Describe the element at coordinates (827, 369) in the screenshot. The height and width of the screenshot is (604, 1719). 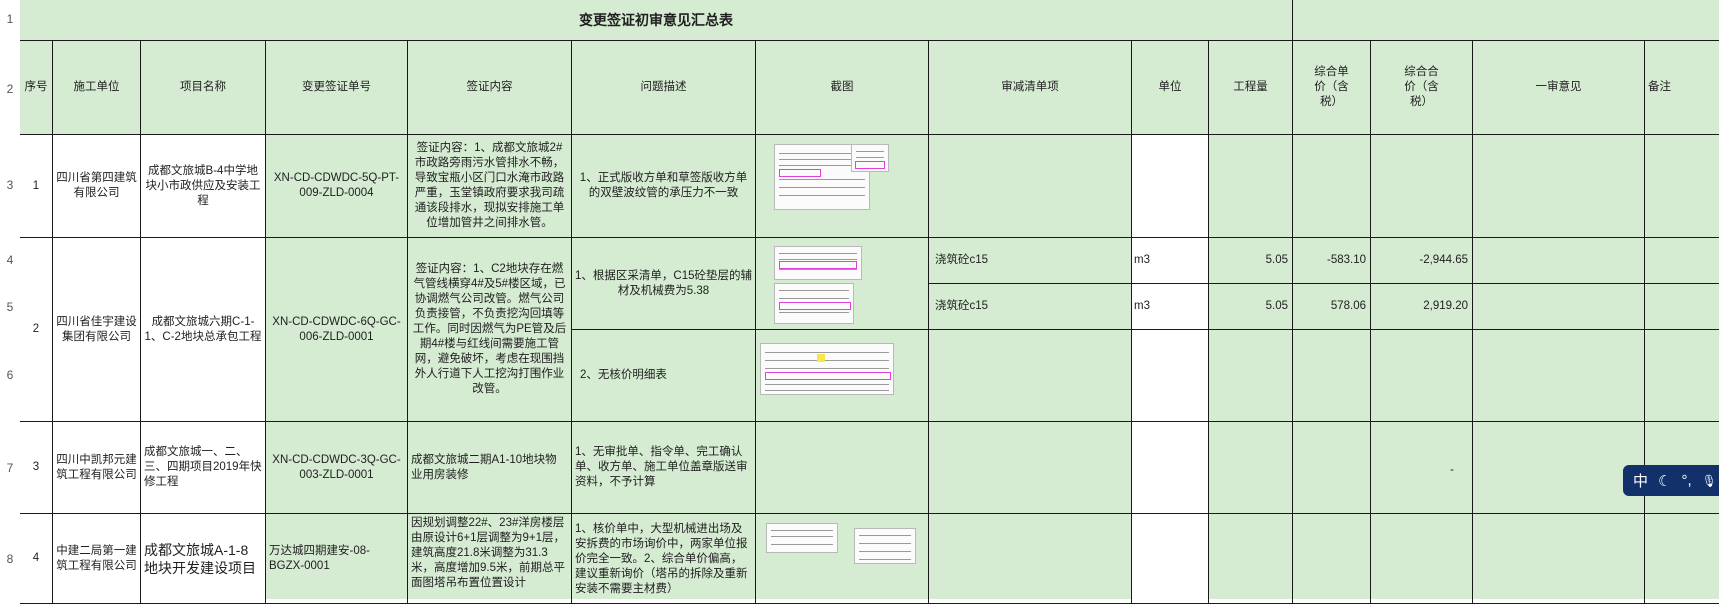
I see `r2-screenshot-thumbnail-b` at that location.